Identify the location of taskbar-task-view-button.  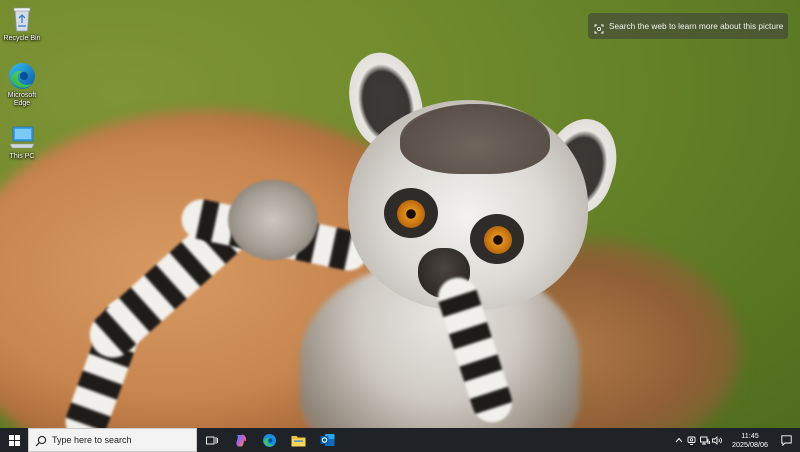
(211, 440).